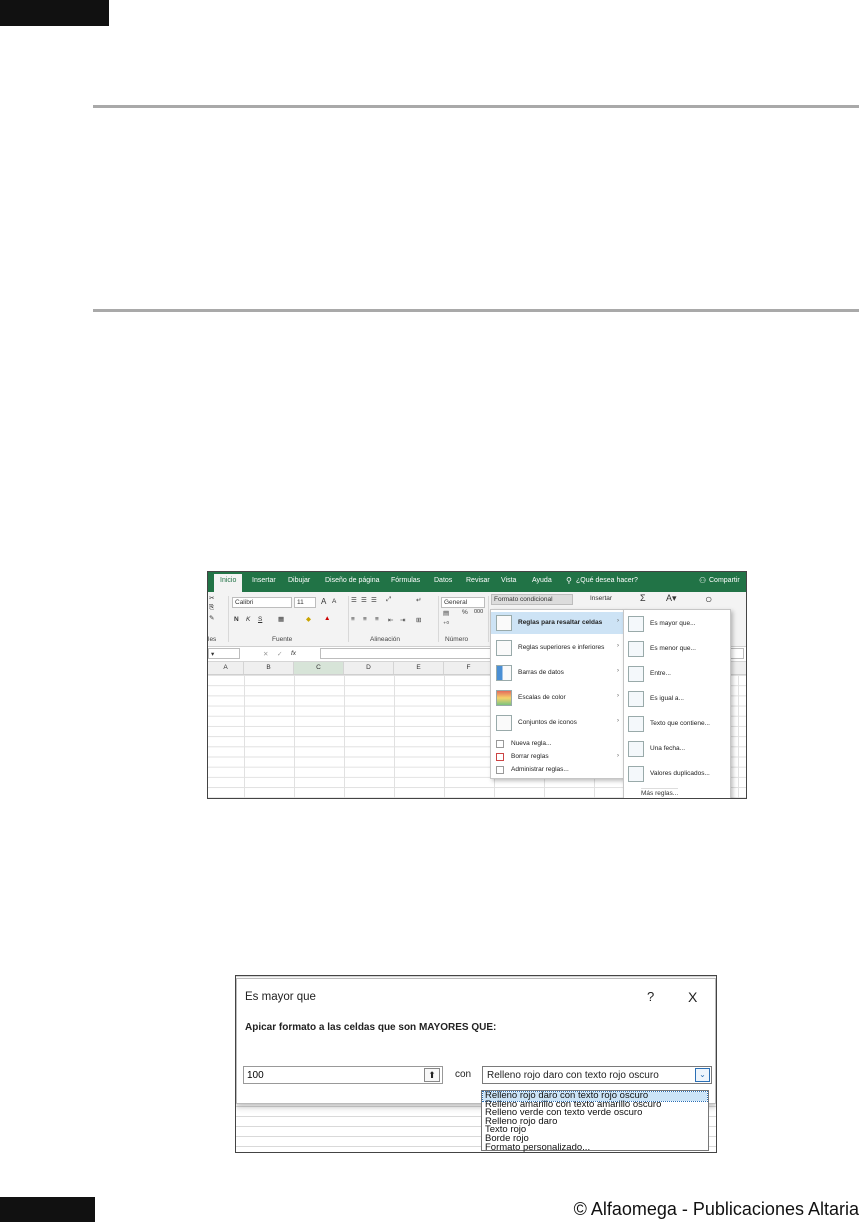  What do you see at coordinates (354, 600) in the screenshot?
I see `align-top-icon: ☰` at bounding box center [354, 600].